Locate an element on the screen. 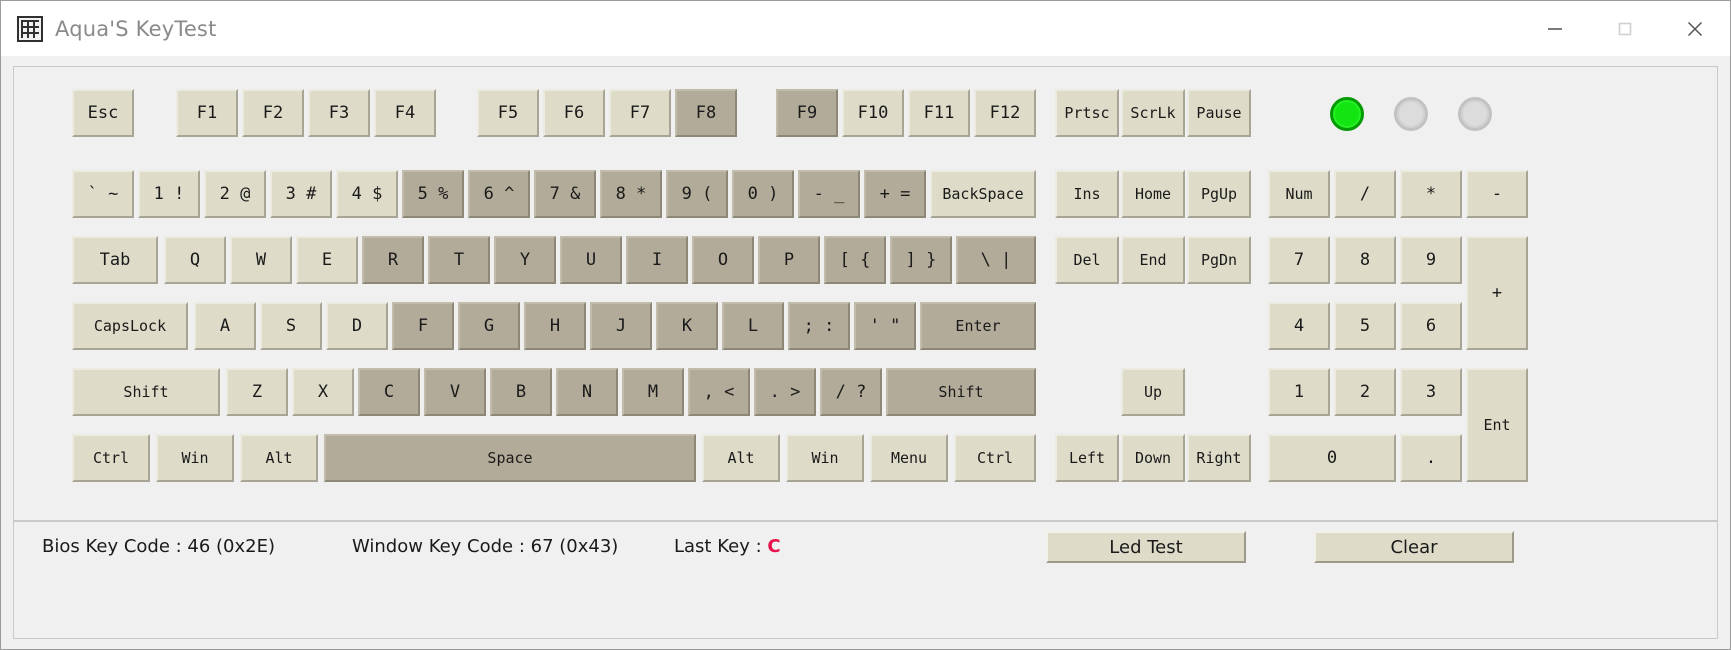 The height and width of the screenshot is (650, 1731). key-backspace: BackSpace is located at coordinates (983, 194).